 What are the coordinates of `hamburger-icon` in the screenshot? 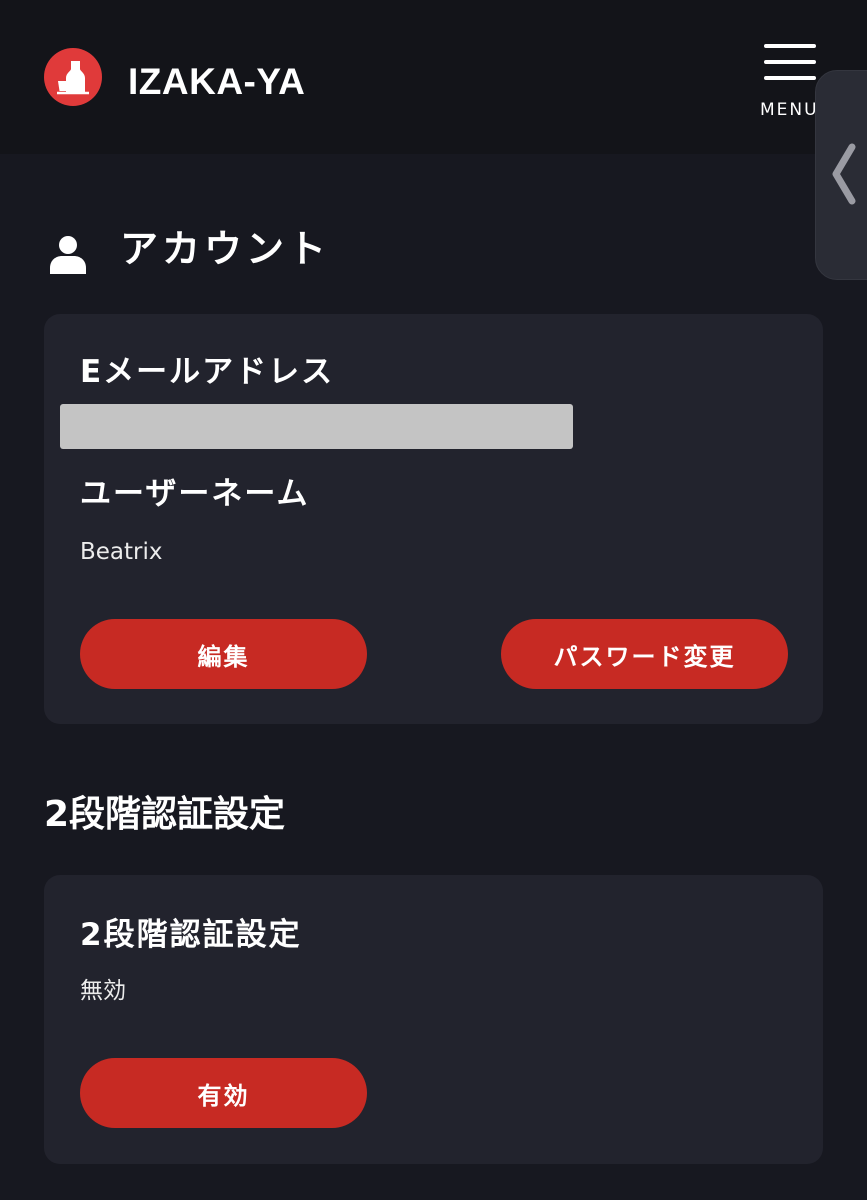 It's located at (790, 46).